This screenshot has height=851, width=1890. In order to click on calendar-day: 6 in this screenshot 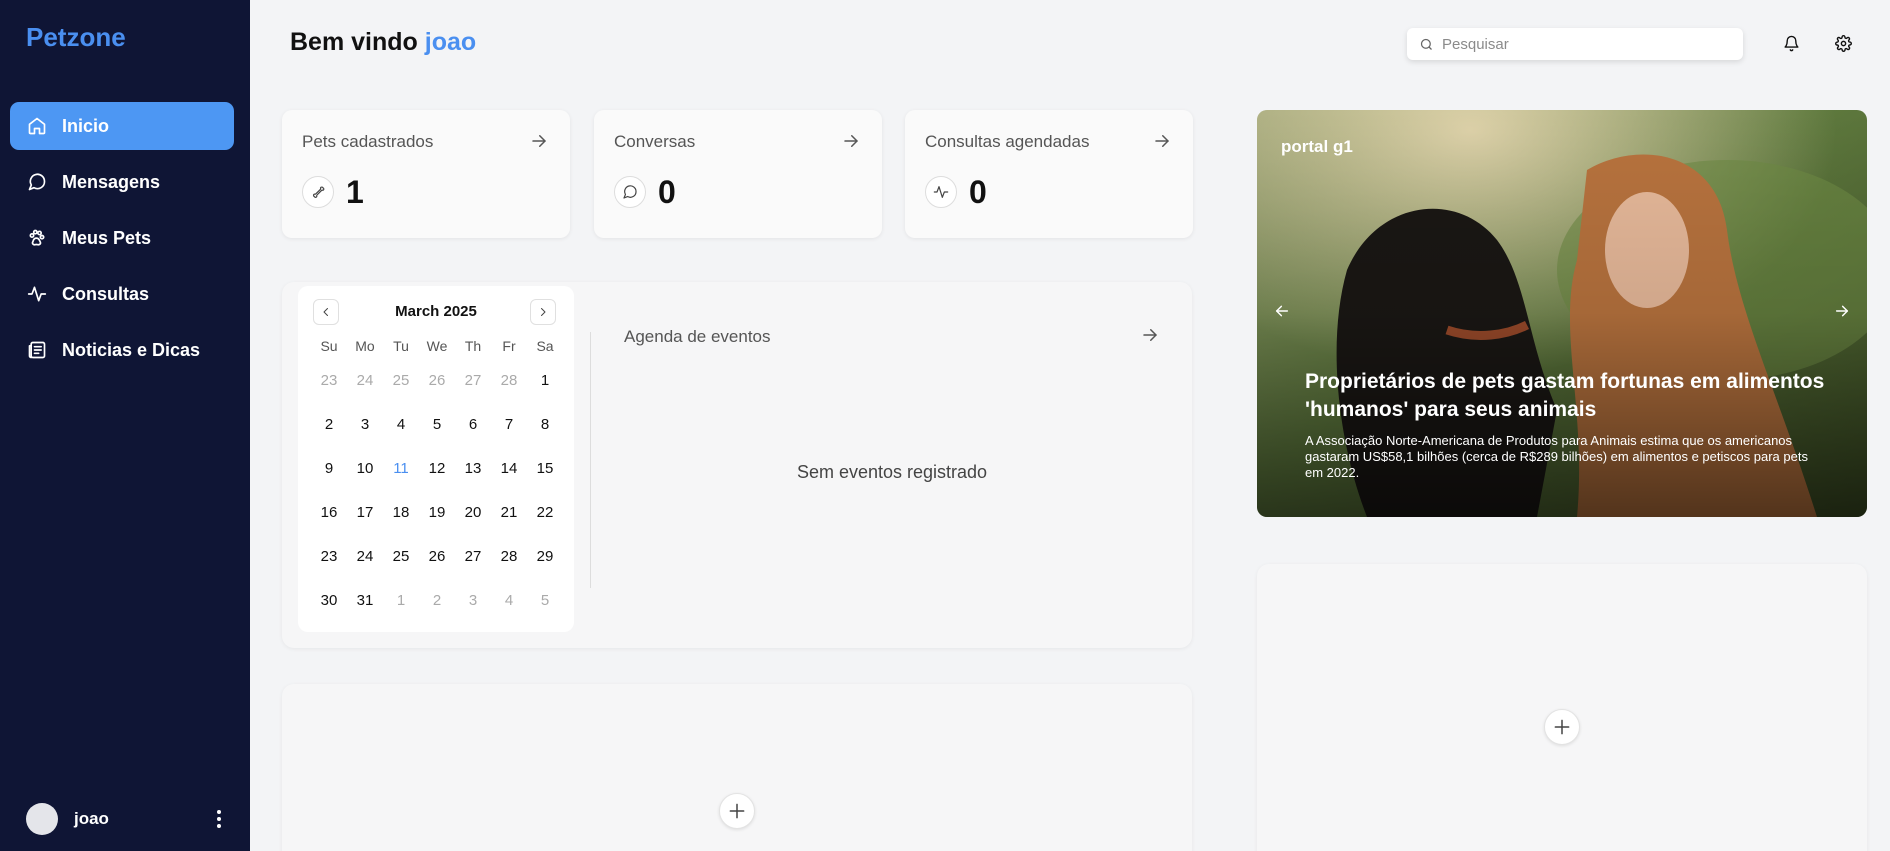, I will do `click(473, 424)`.